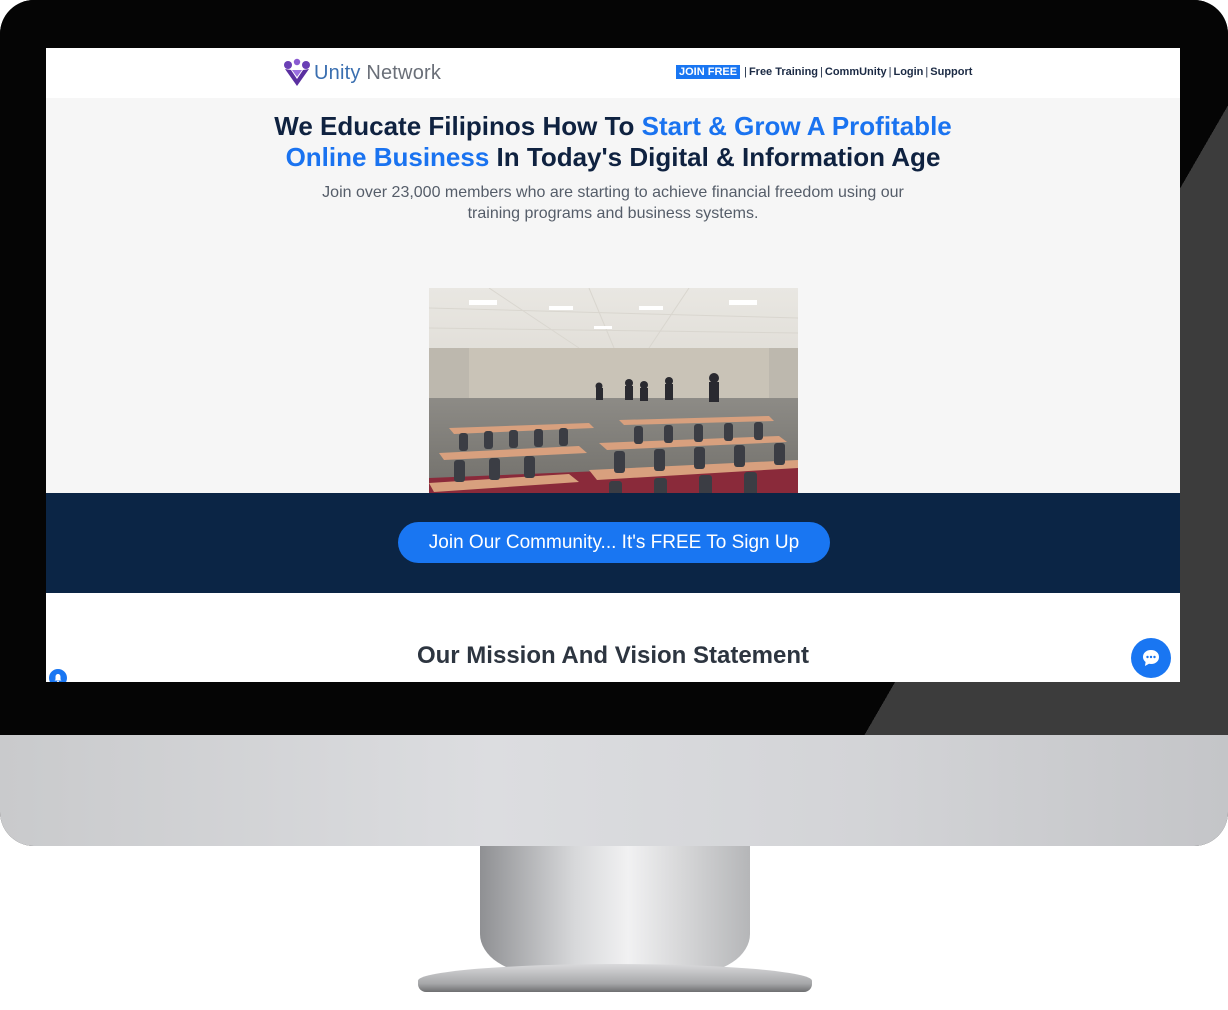 The height and width of the screenshot is (1010, 1228). I want to click on site-logo: Unity Network, so click(361, 73).